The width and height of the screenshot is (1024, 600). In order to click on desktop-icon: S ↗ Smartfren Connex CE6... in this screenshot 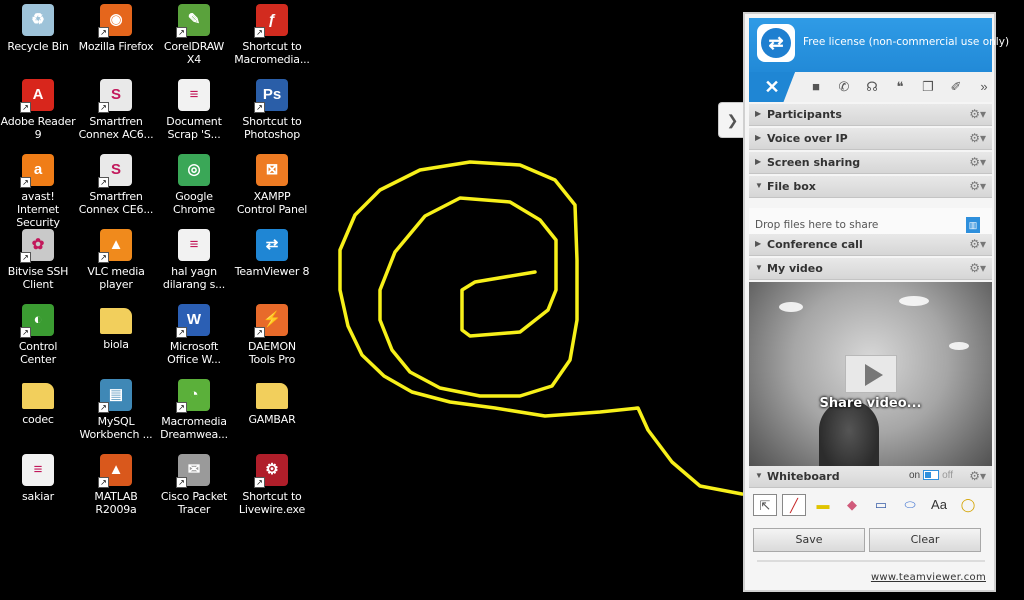, I will do `click(116, 187)`.